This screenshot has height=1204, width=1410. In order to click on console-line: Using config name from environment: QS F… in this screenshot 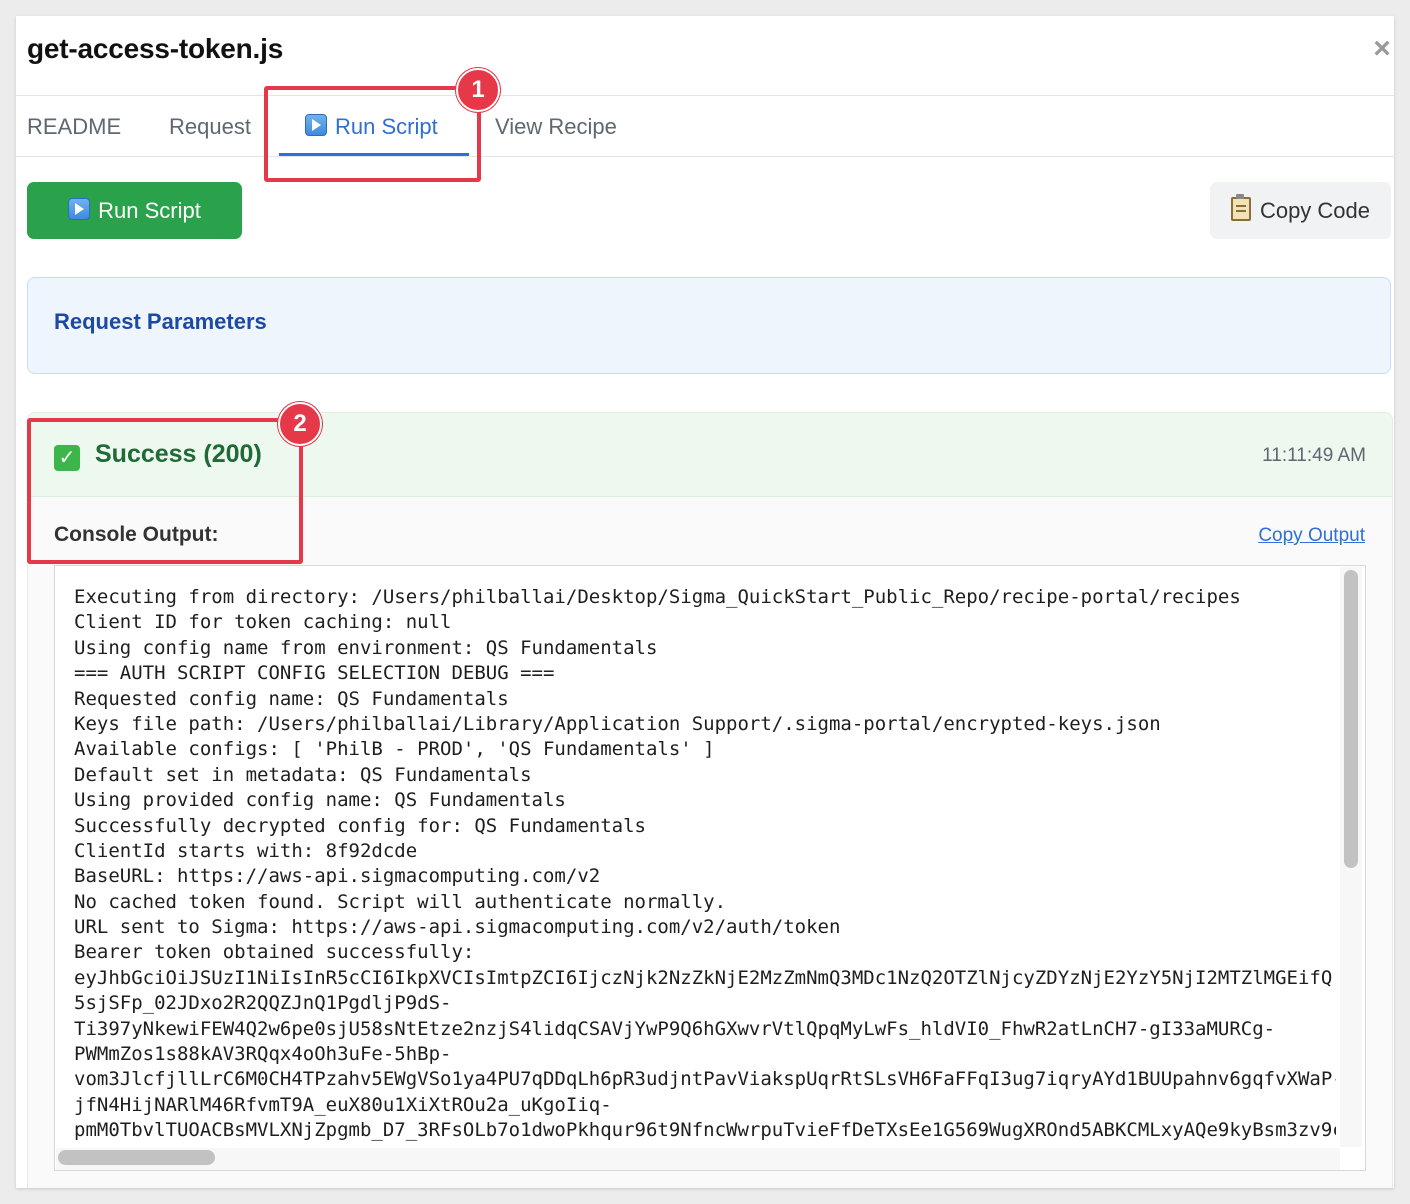, I will do `click(366, 647)`.